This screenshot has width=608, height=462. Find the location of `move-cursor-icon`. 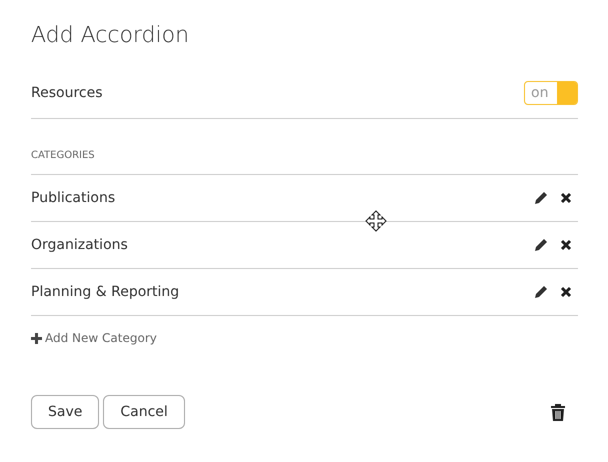

move-cursor-icon is located at coordinates (376, 221).